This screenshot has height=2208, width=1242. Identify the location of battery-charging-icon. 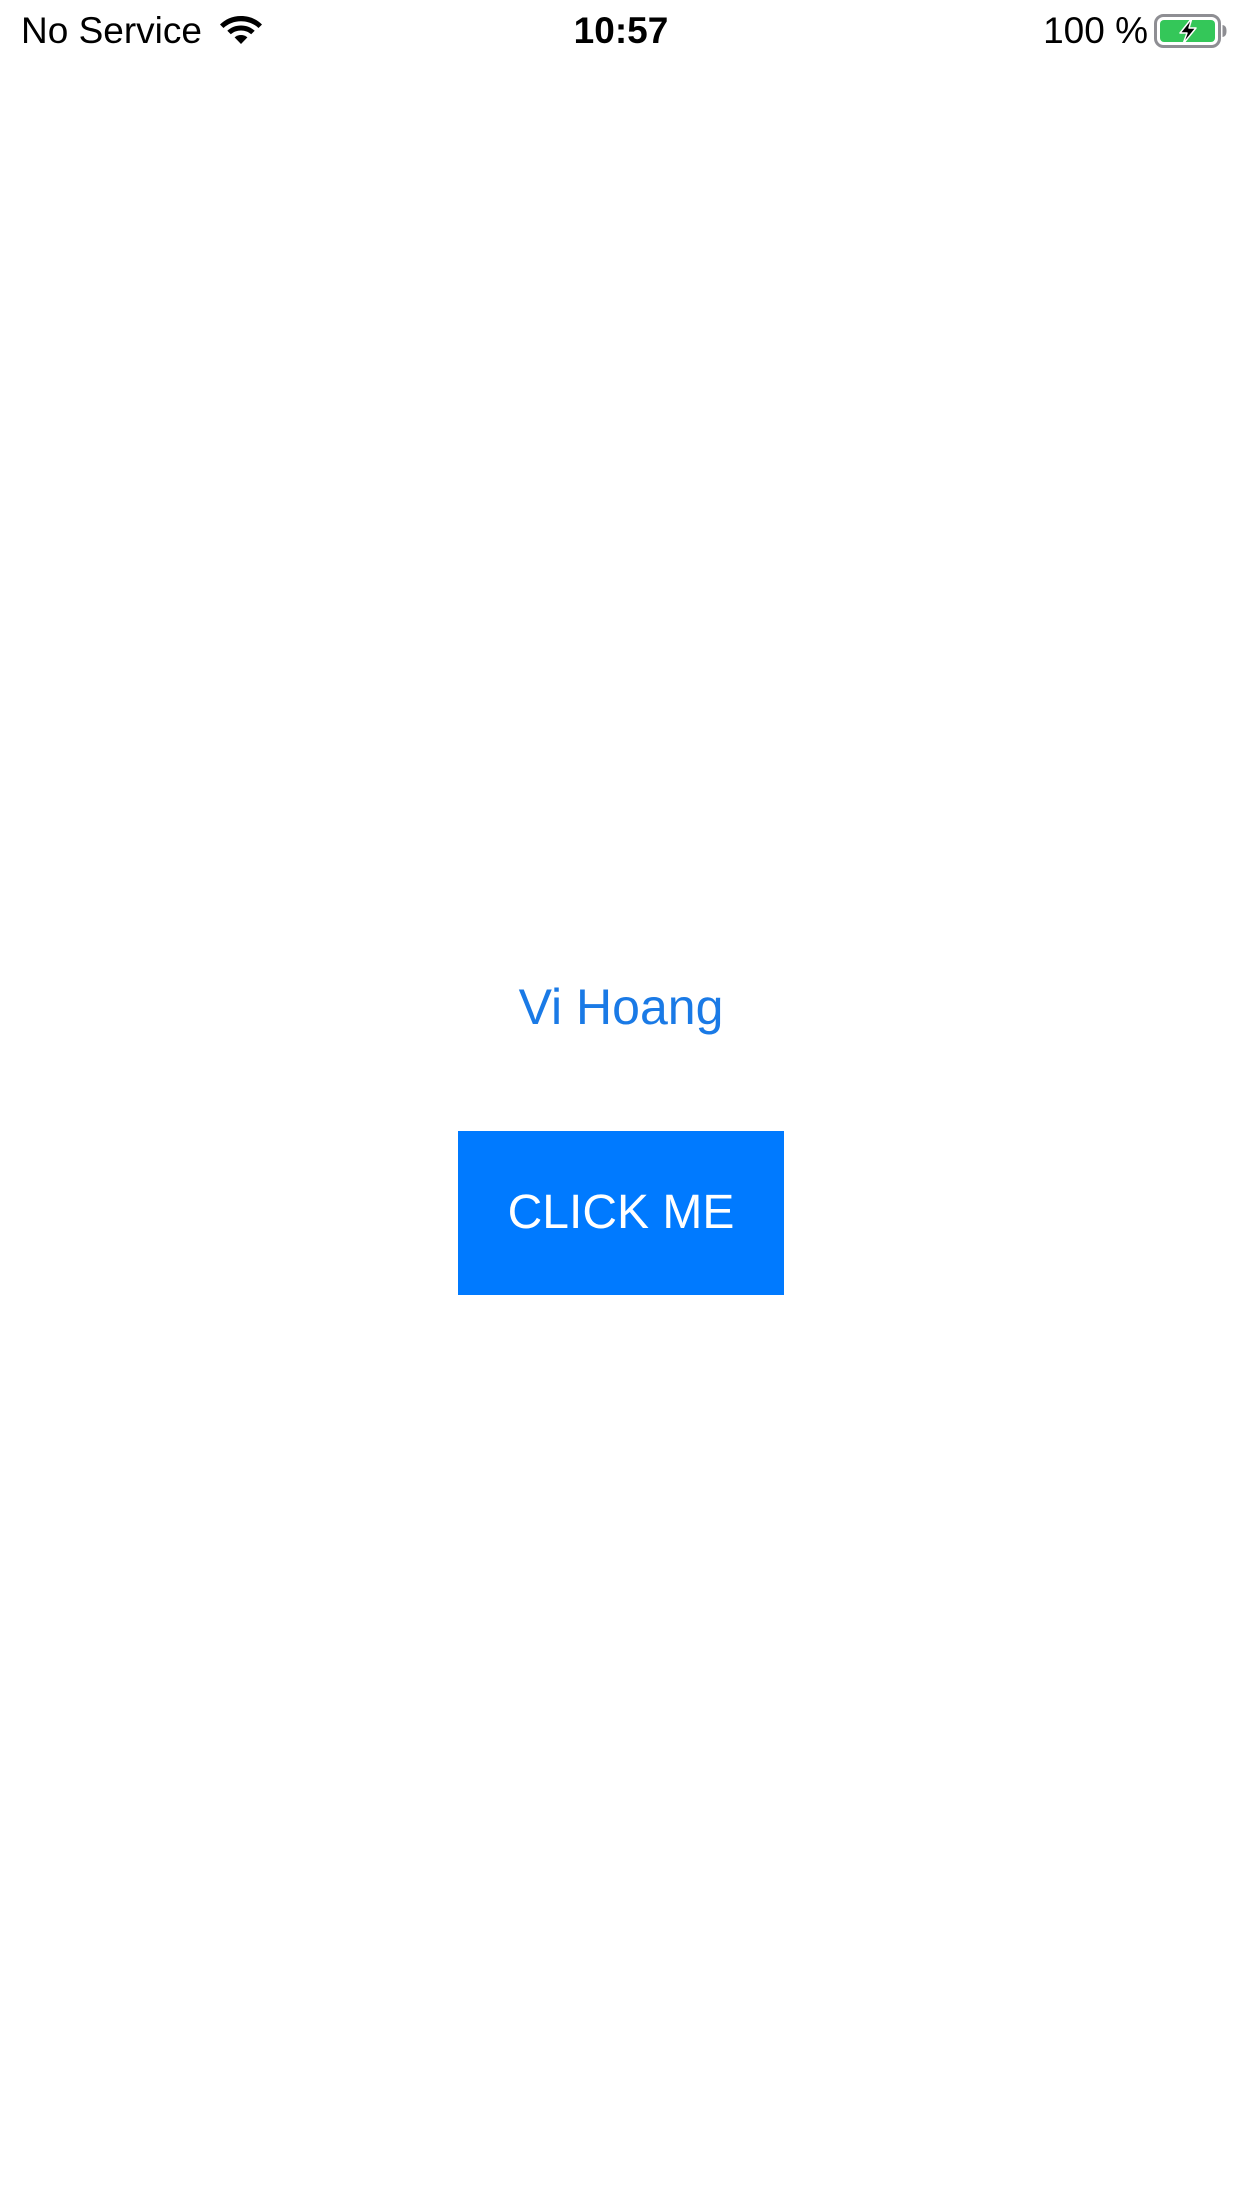
(1190, 31).